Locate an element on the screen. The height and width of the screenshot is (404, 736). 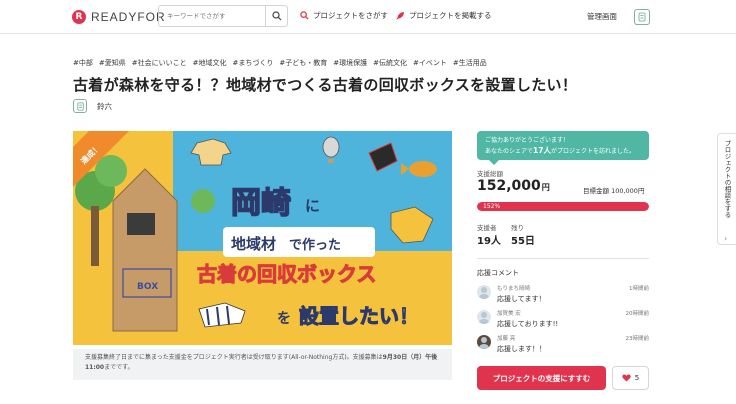
share-thanks-balloon: ご協力ありがとうございます！ あなたのシェアで17人がプロジェクトを訪れました。 is located at coordinates (563, 148).